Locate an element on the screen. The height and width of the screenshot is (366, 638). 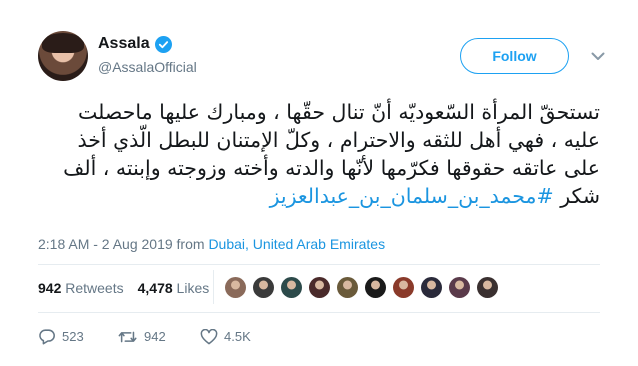
action-bar: 523 942 4.5K is located at coordinates (144, 336).